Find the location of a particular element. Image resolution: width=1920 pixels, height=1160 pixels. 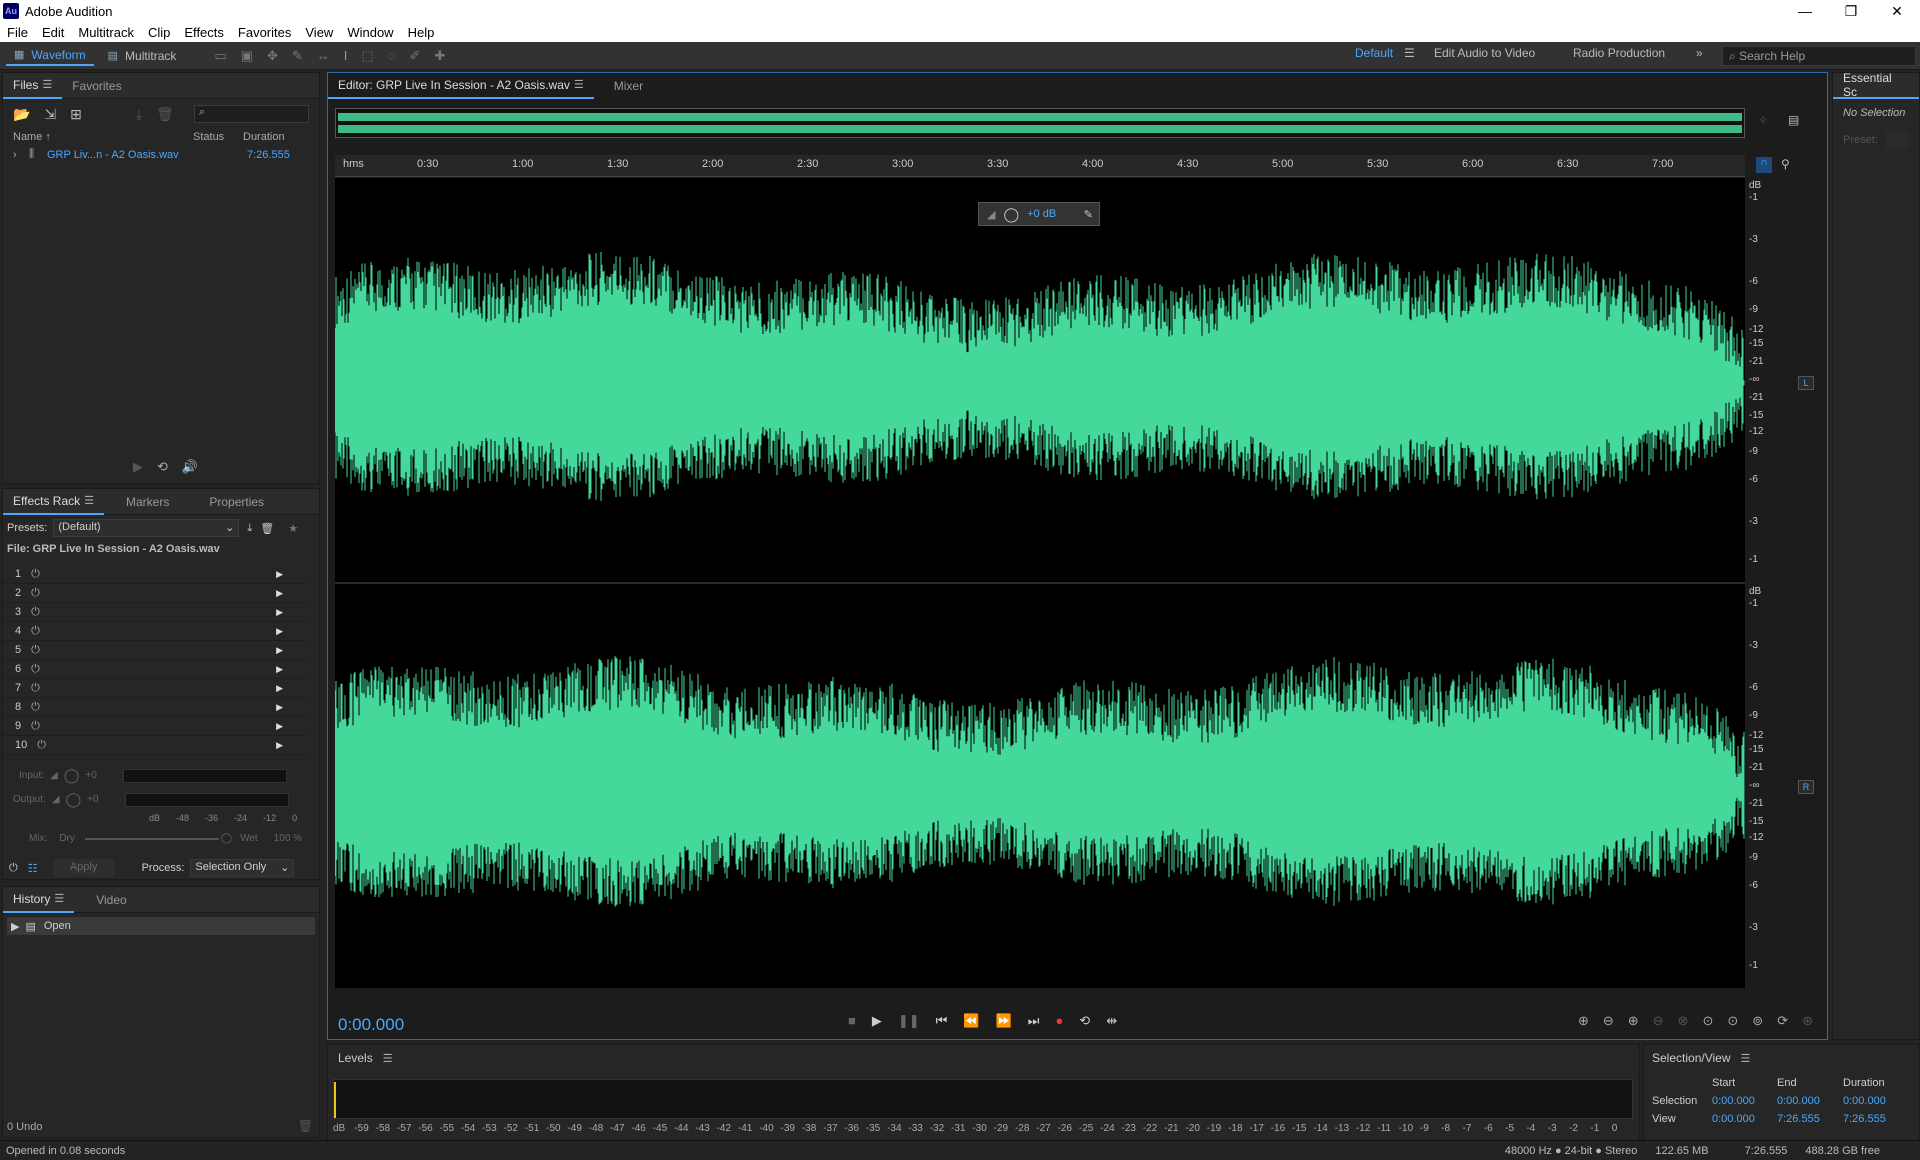

zoom-out-full-icon: ⊗ is located at coordinates (1683, 1021).